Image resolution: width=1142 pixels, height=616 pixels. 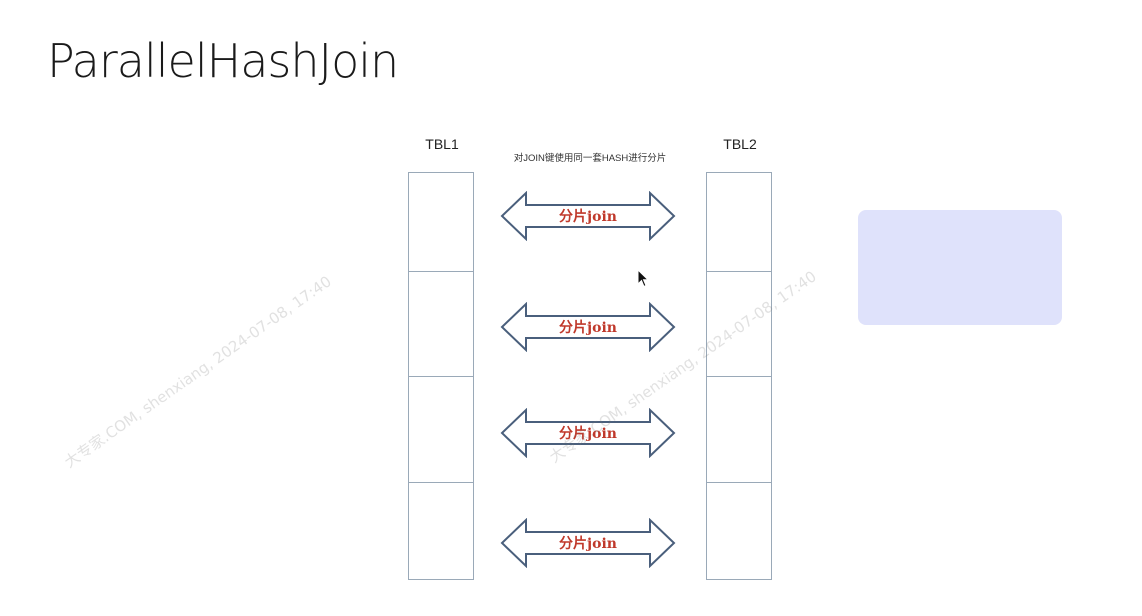 I want to click on watermark: 大专家.COM, shenxiang, 2024-07-08, 17:40, so click(x=198, y=372).